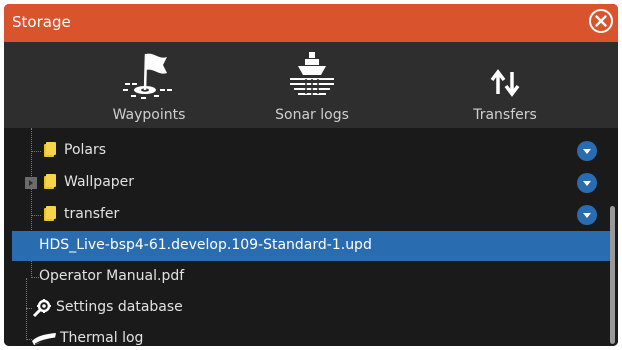 The image size is (622, 350). What do you see at coordinates (44, 339) in the screenshot?
I see `thermal-log-icon` at bounding box center [44, 339].